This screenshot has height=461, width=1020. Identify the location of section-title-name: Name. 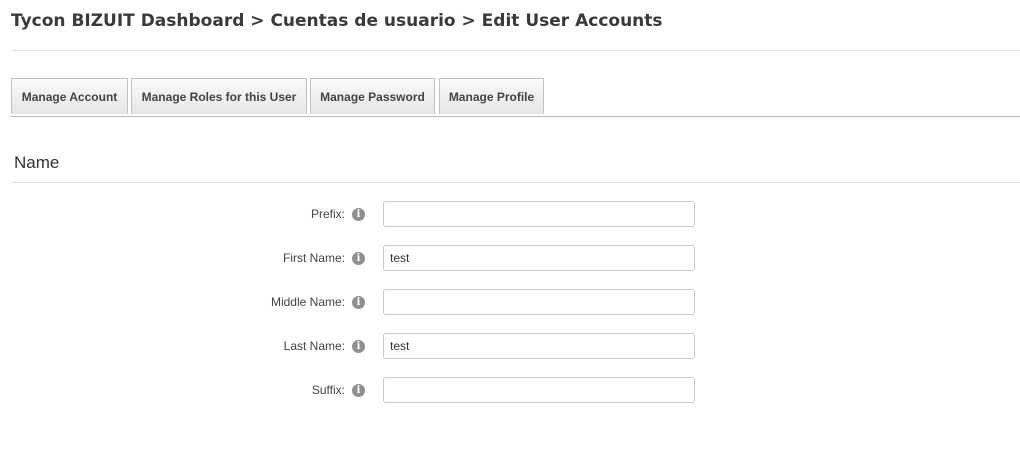
(37, 162).